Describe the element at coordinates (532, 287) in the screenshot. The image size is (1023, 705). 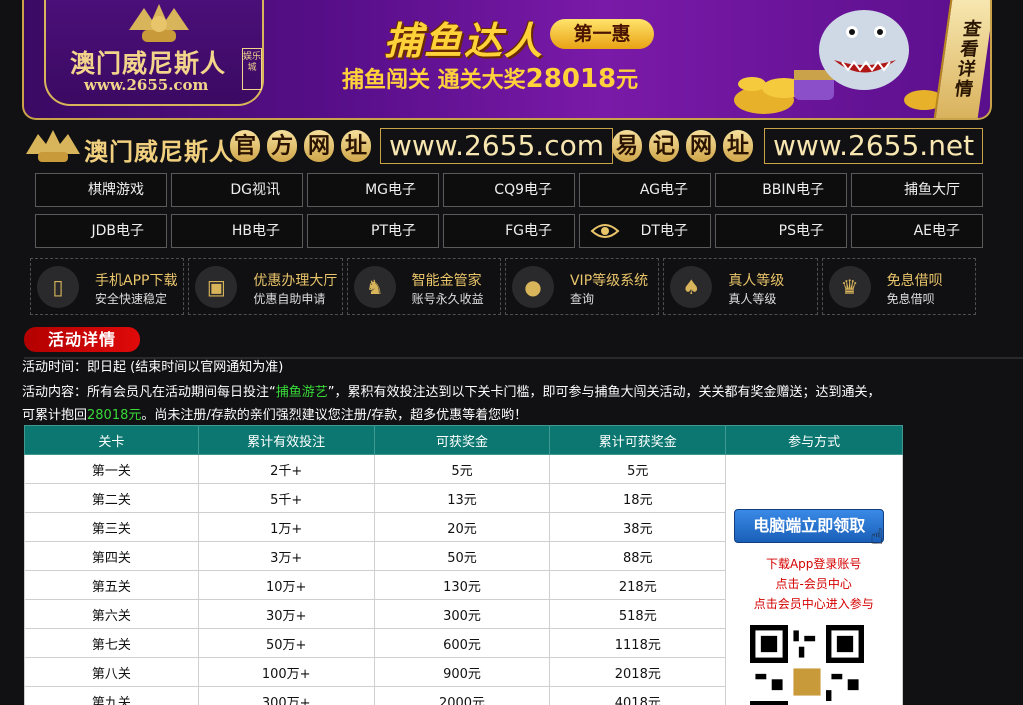
I see `money-bag-icon: ●` at that location.